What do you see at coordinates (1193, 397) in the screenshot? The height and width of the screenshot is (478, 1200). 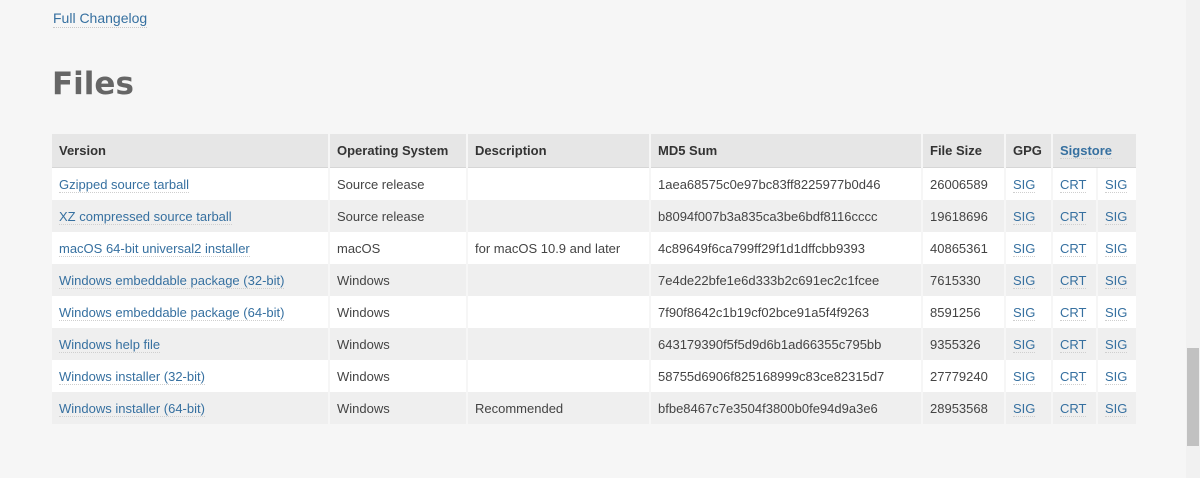 I see `scrollbar-thumb` at bounding box center [1193, 397].